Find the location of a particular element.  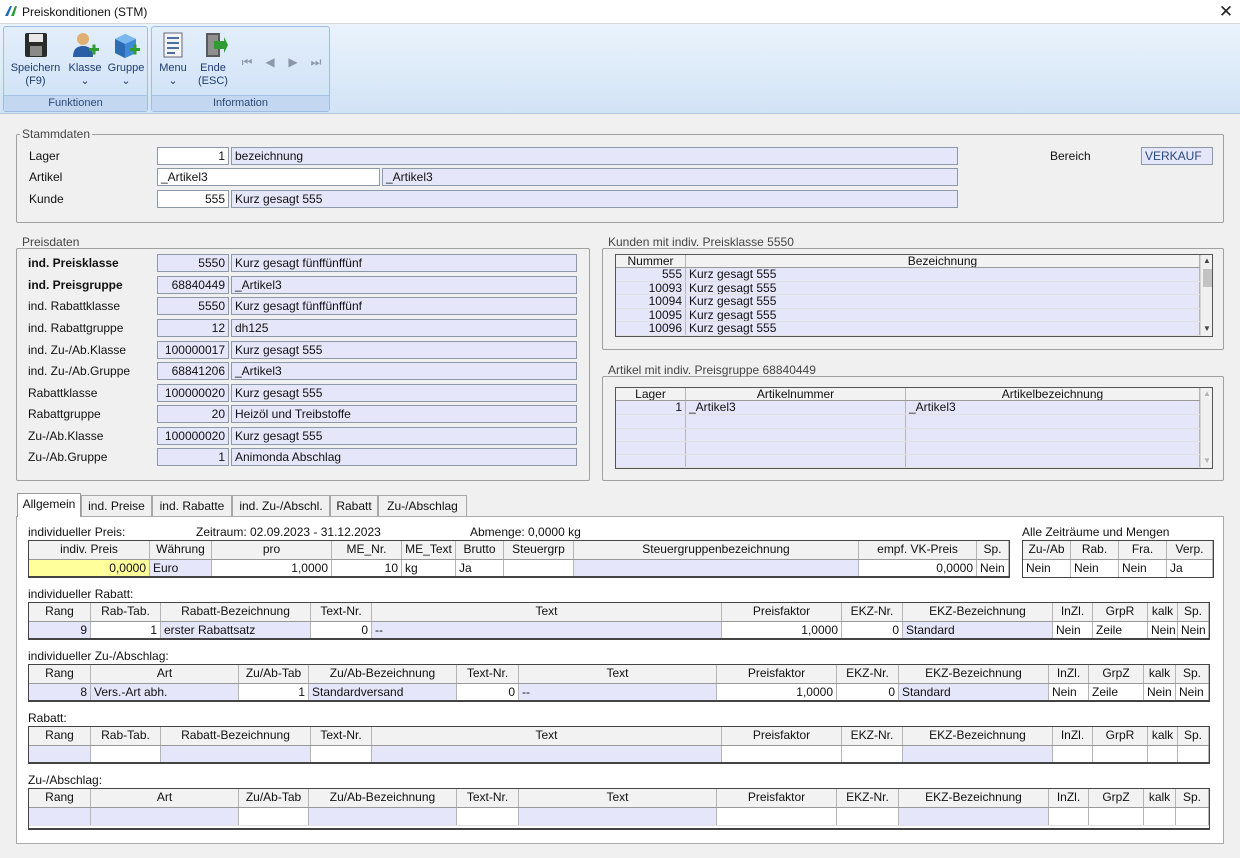

table-row: 0,0000 Euro 1,0000 10 kg Ja 0,0000 Nein is located at coordinates (519, 568).